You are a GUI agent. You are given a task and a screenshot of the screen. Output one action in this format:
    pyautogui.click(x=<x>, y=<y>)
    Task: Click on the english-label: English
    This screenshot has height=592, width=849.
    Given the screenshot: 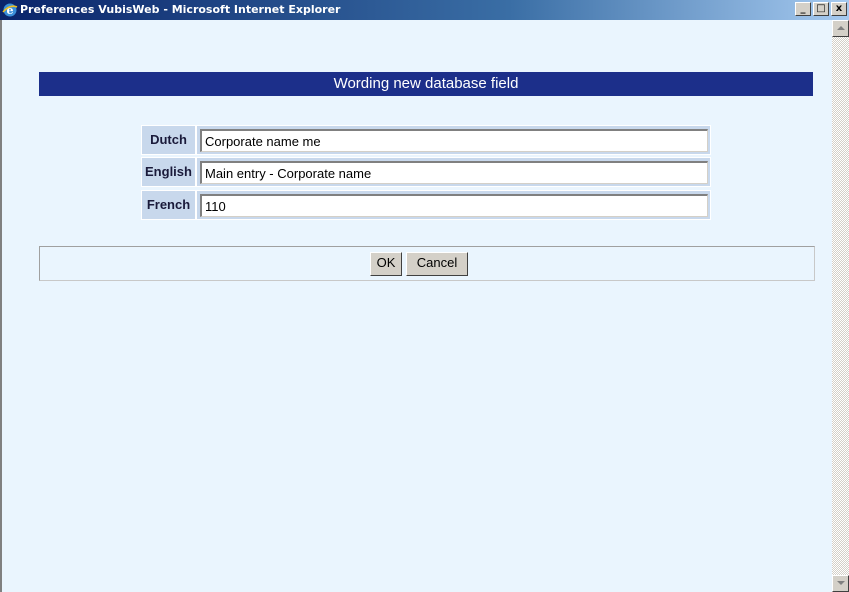 What is the action you would take?
    pyautogui.click(x=168, y=172)
    